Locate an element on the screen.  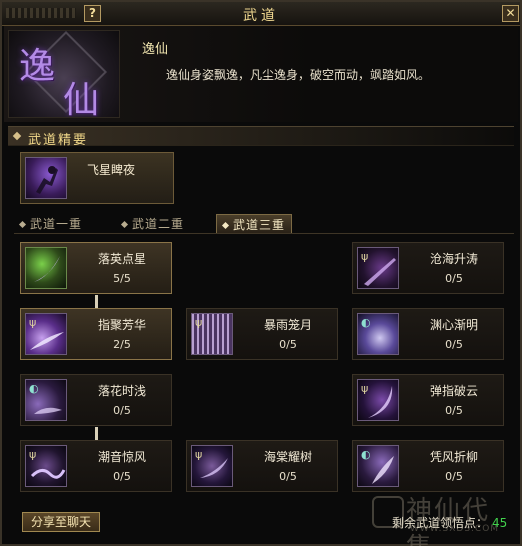
tab-label: 武道一重 is located at coordinates (56, 224).